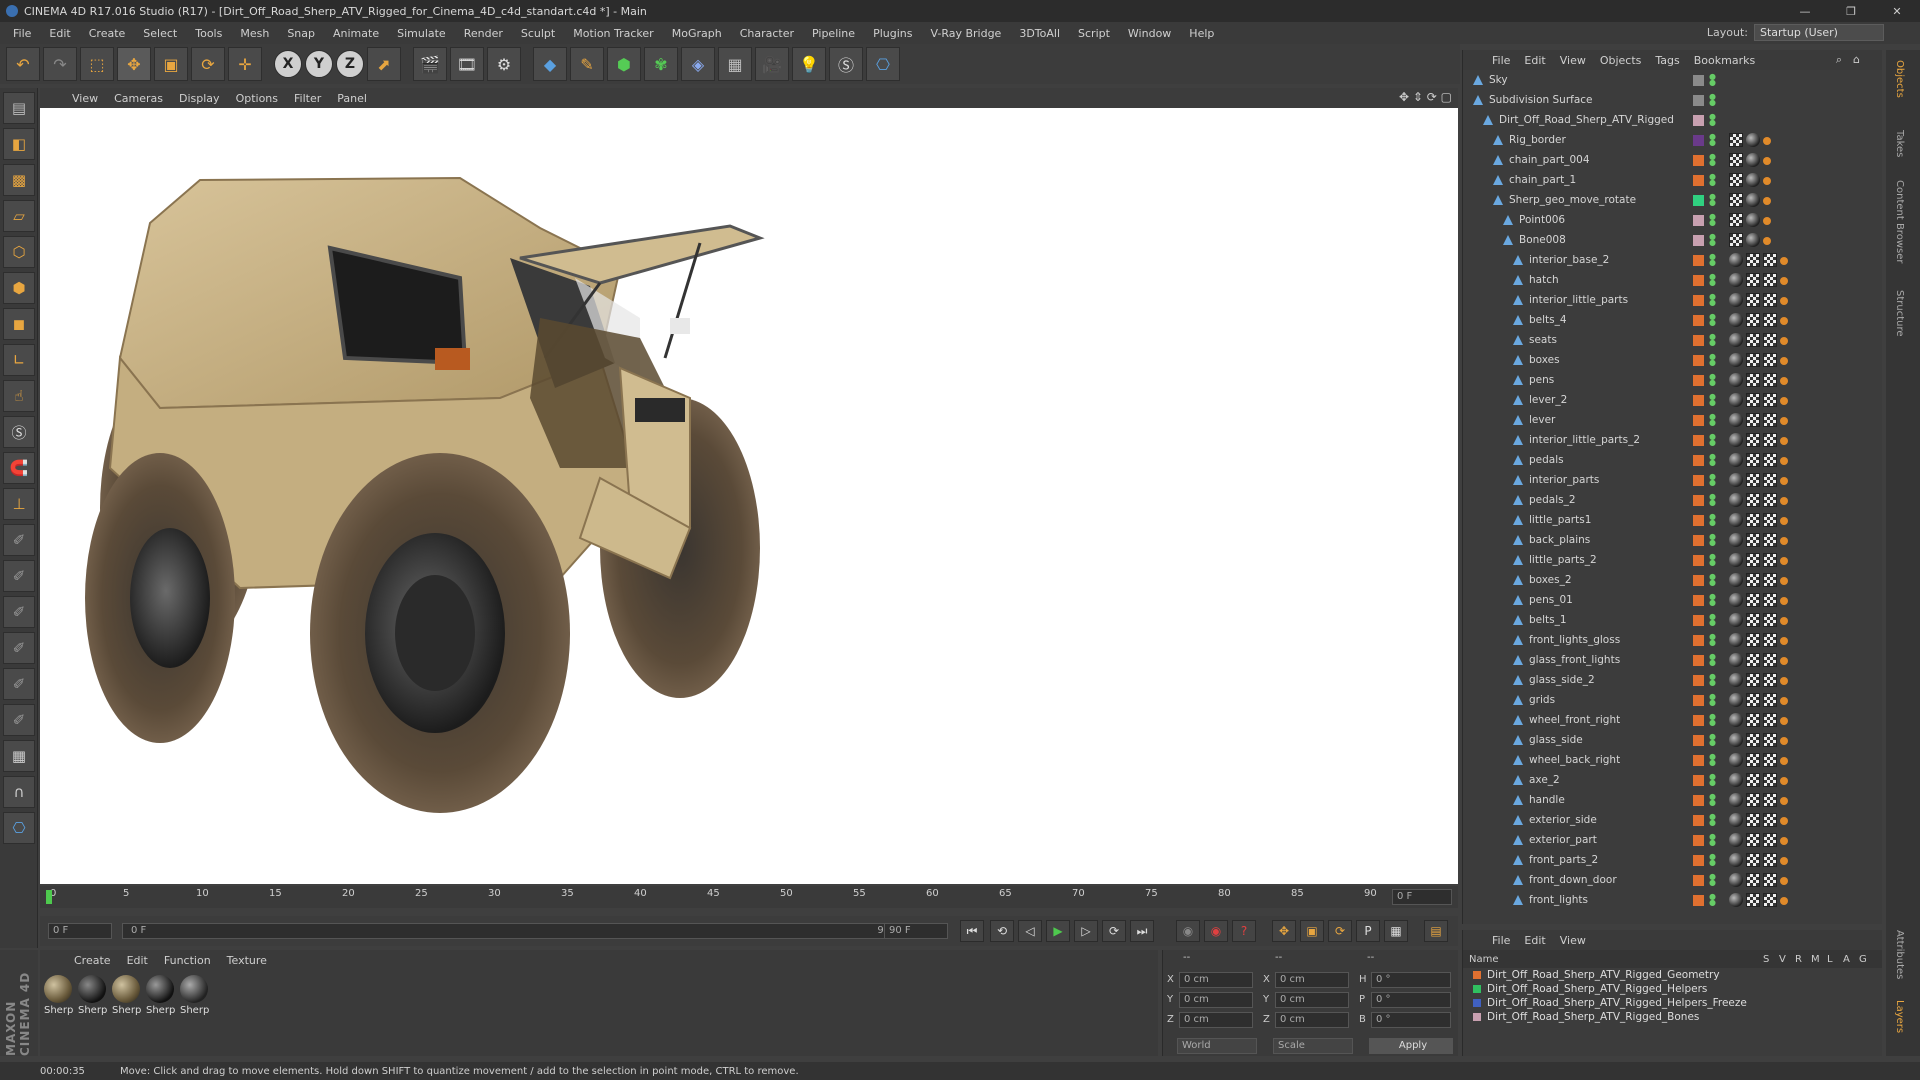 Image resolution: width=1920 pixels, height=1080 pixels. What do you see at coordinates (1086, 931) in the screenshot?
I see `next-frame-icon: ▷` at bounding box center [1086, 931].